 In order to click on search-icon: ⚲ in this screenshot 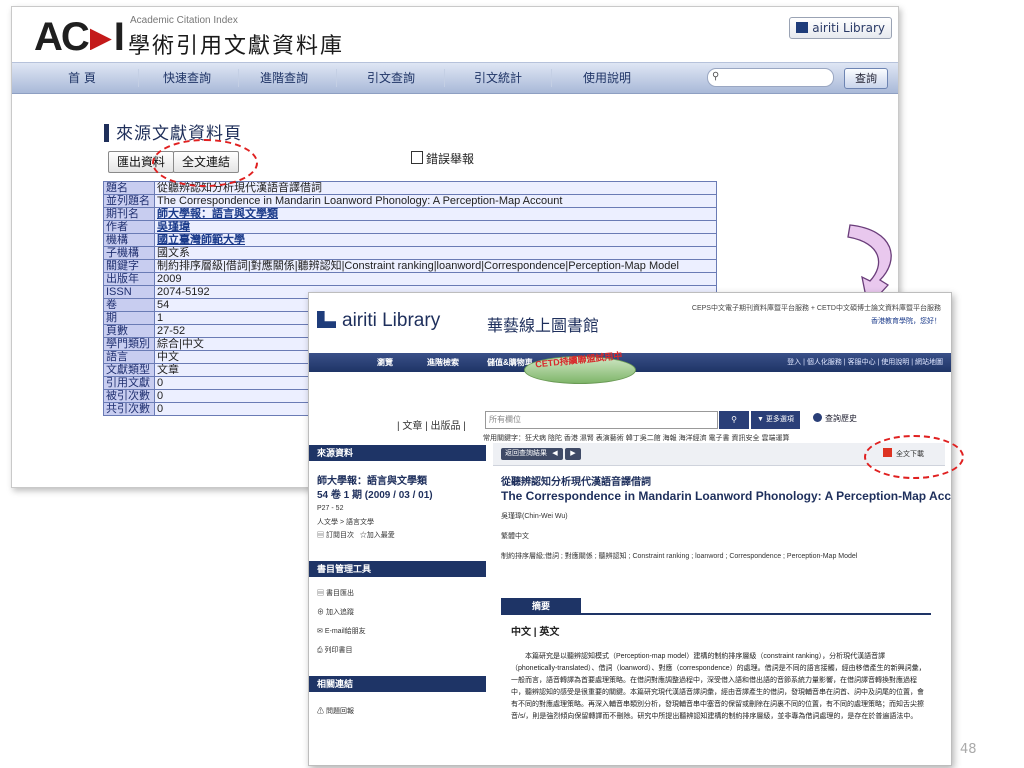, I will do `click(734, 419)`.